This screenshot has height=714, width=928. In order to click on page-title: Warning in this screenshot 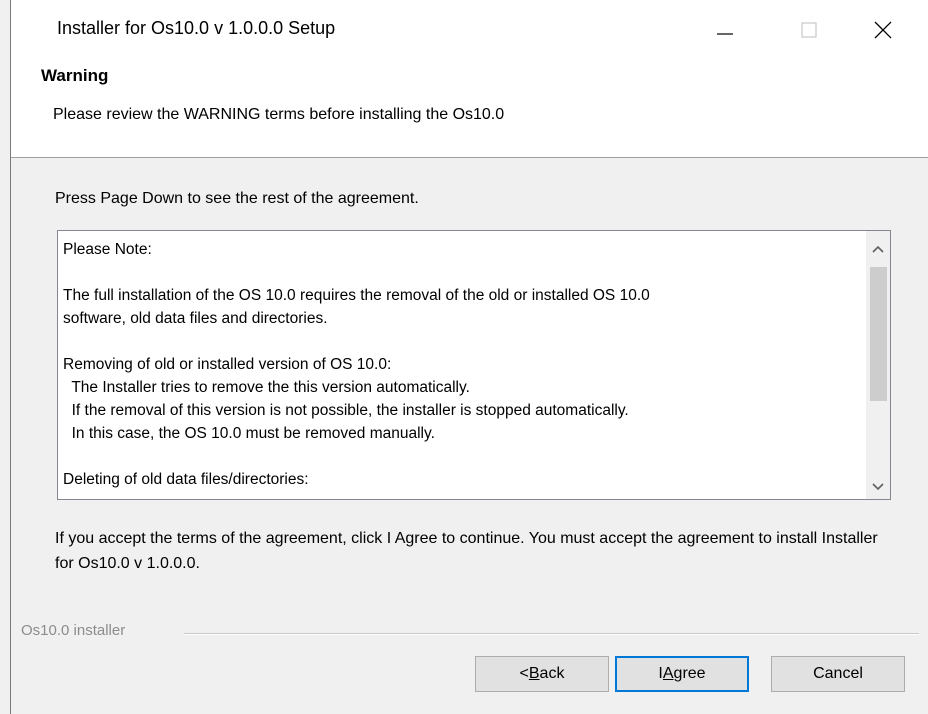, I will do `click(75, 75)`.